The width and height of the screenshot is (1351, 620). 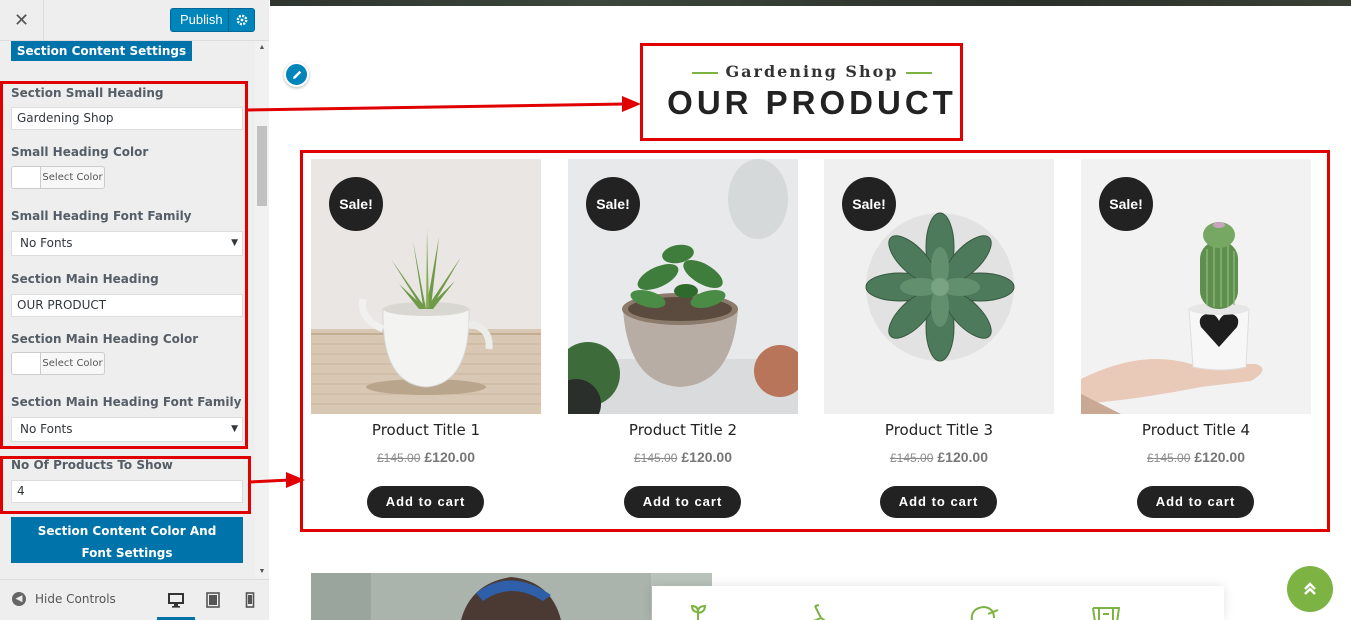 I want to click on gear-icon, so click(x=241, y=20).